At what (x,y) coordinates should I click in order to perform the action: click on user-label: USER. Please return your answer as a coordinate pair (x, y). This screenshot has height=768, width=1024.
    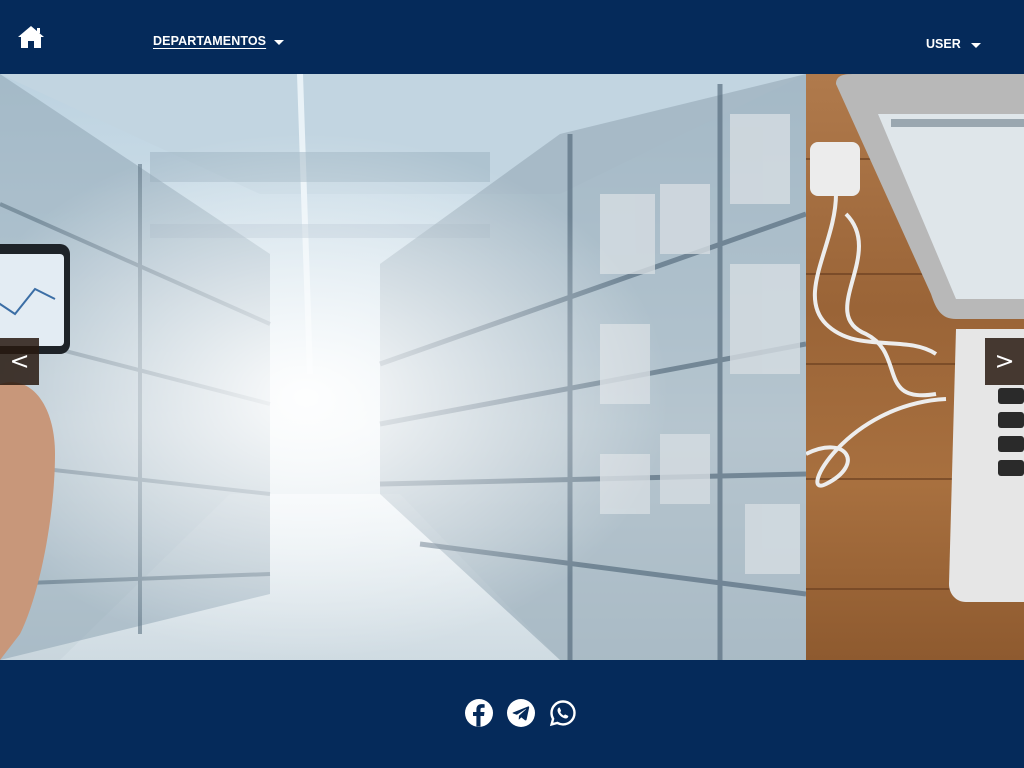
    Looking at the image, I should click on (943, 44).